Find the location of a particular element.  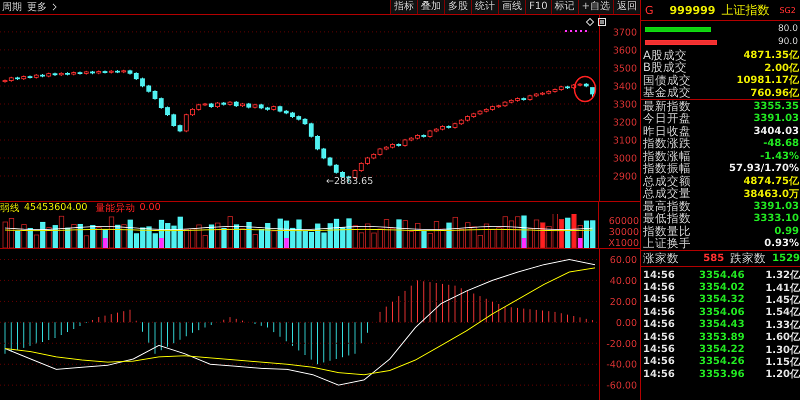

toolbar-button: +自选 is located at coordinates (595, 7).